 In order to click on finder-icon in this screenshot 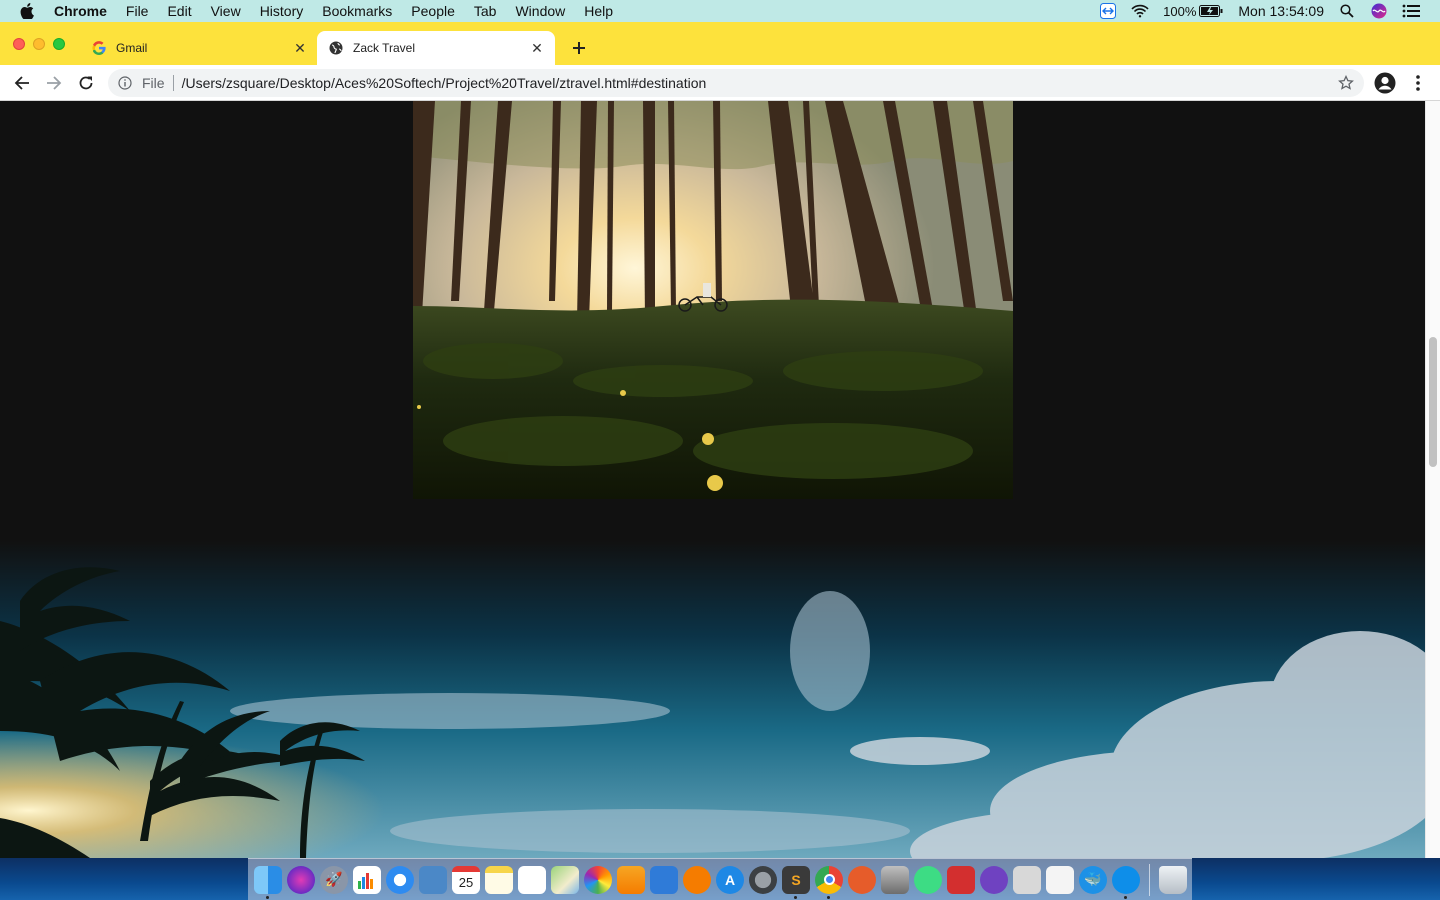, I will do `click(268, 882)`.